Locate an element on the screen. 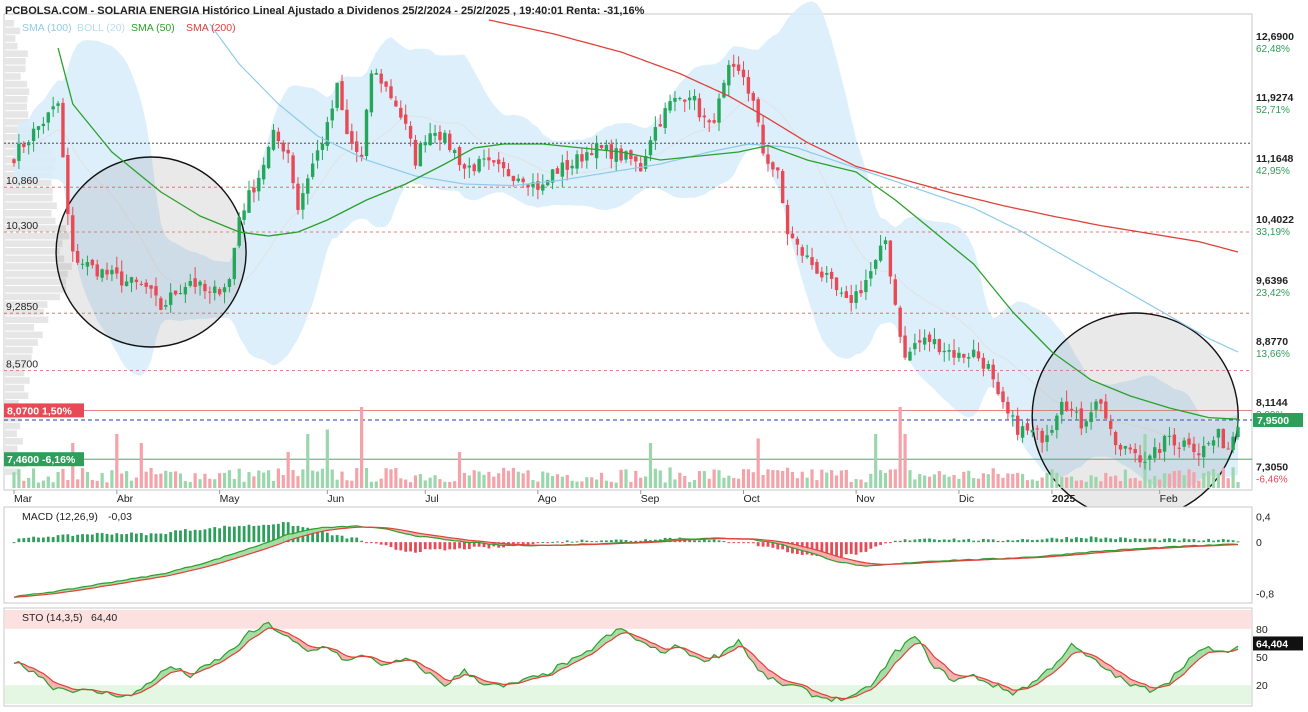 The width and height of the screenshot is (1308, 712). macd-tick-label: 0,4 is located at coordinates (1263, 517).